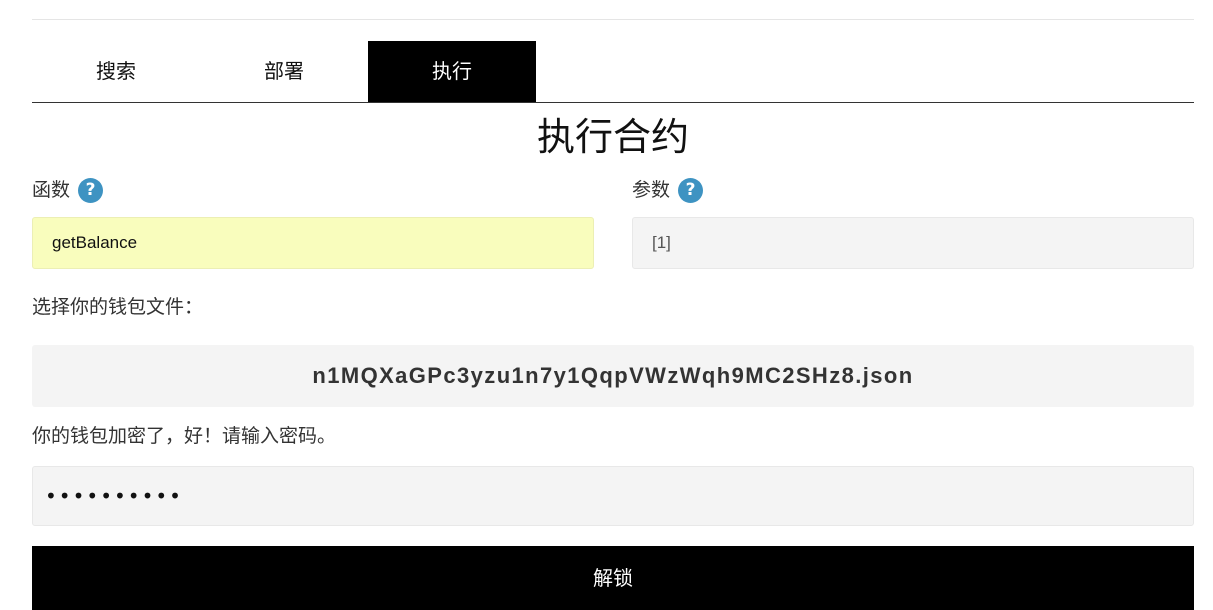 The height and width of the screenshot is (610, 1213). What do you see at coordinates (613, 376) in the screenshot?
I see `wallet-file-selector: n1MQXaGPc3yzu1n7y1QqpVWzWqh9MC2SHz8.json` at bounding box center [613, 376].